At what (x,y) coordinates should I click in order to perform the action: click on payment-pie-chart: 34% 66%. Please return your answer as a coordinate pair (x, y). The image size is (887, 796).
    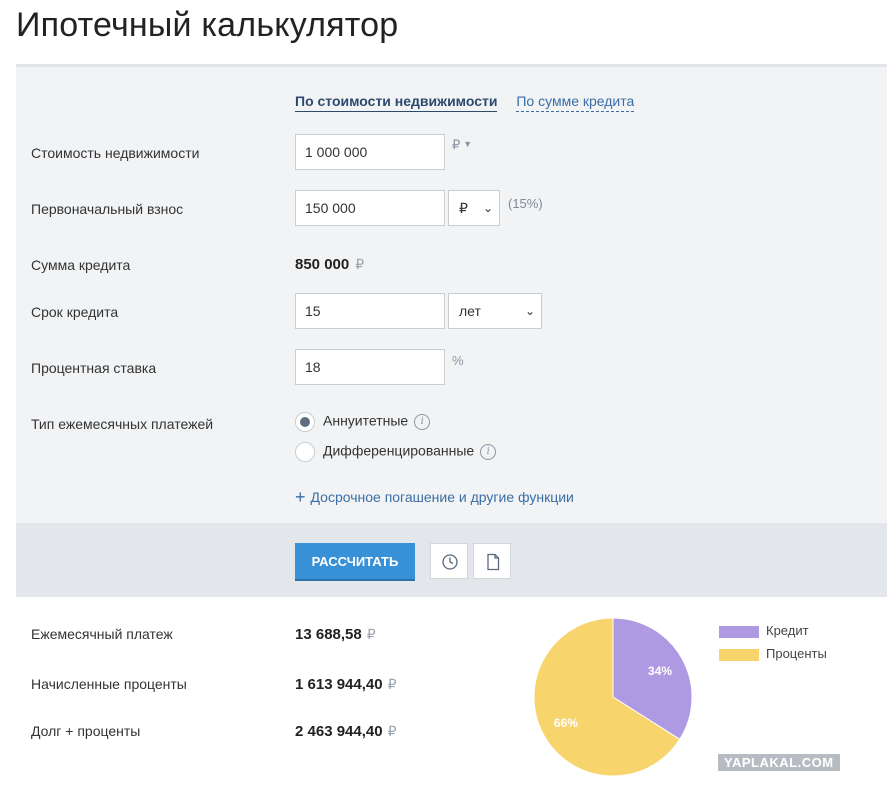
    Looking at the image, I should click on (613, 697).